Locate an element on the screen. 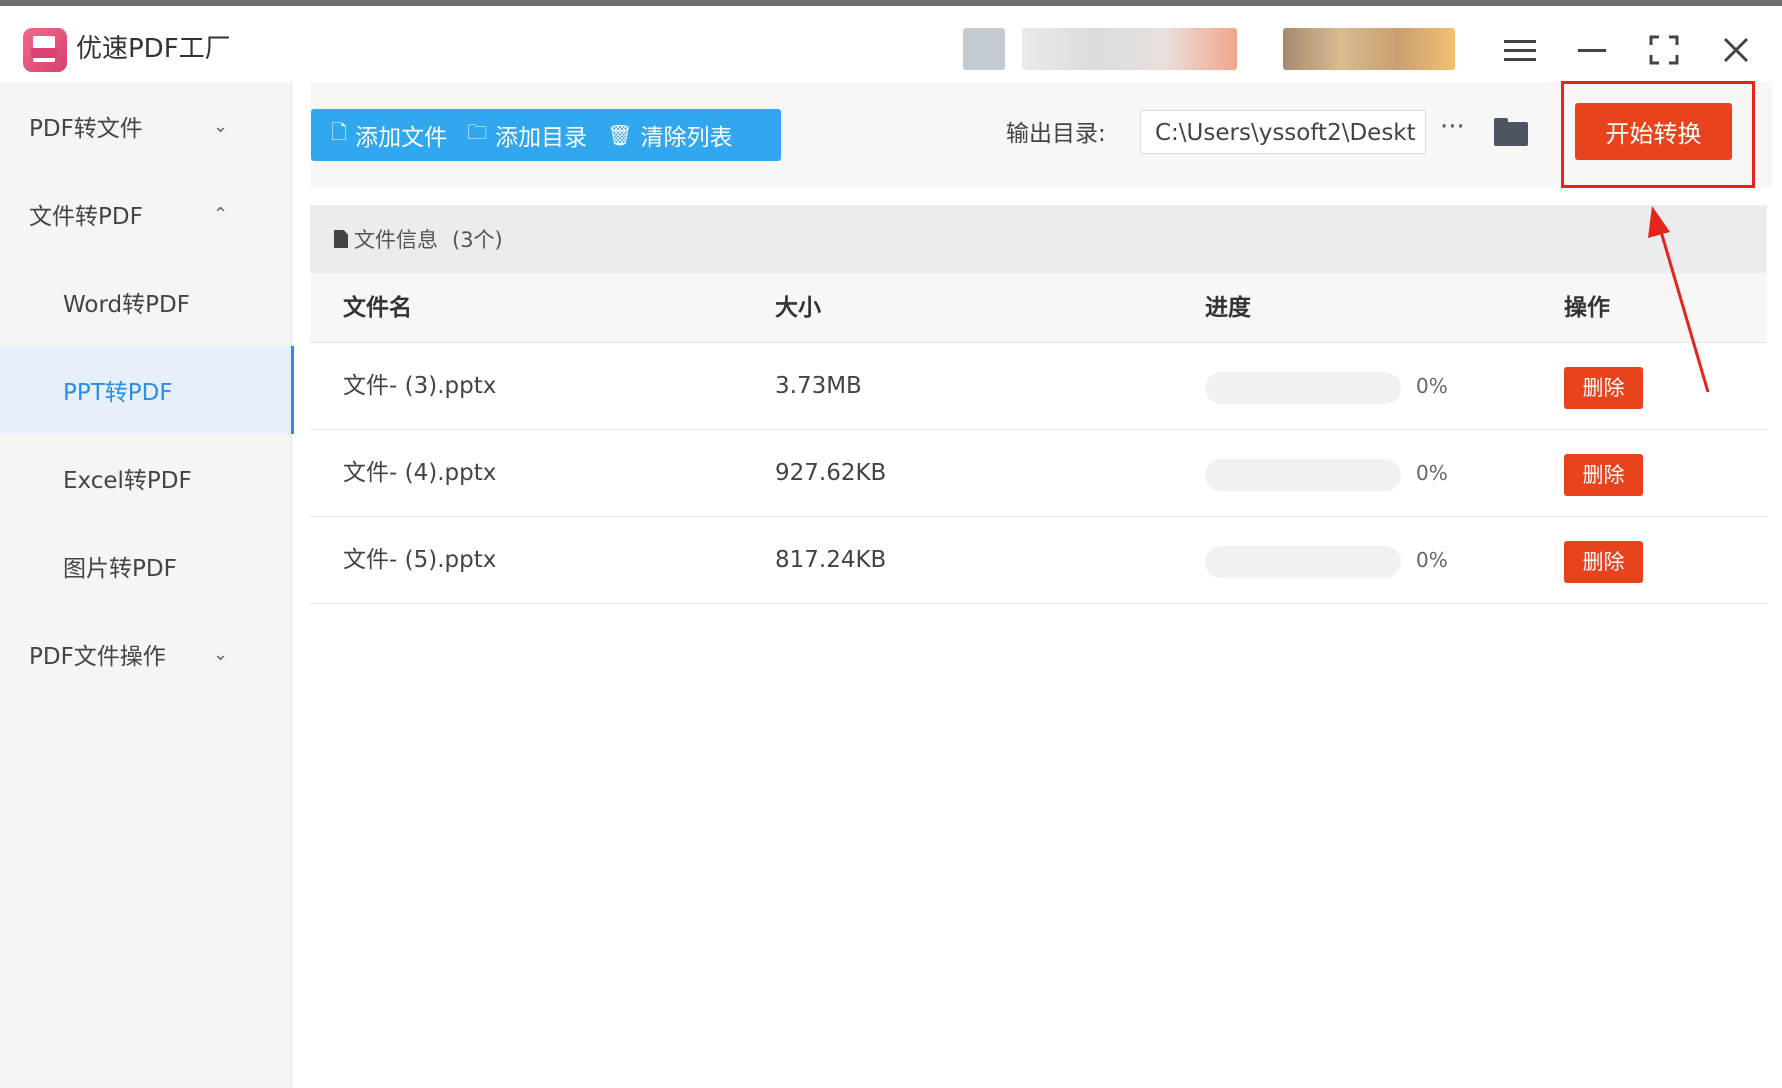 This screenshot has width=1782, height=1088. add-file-label: 添加文件 is located at coordinates (401, 138).